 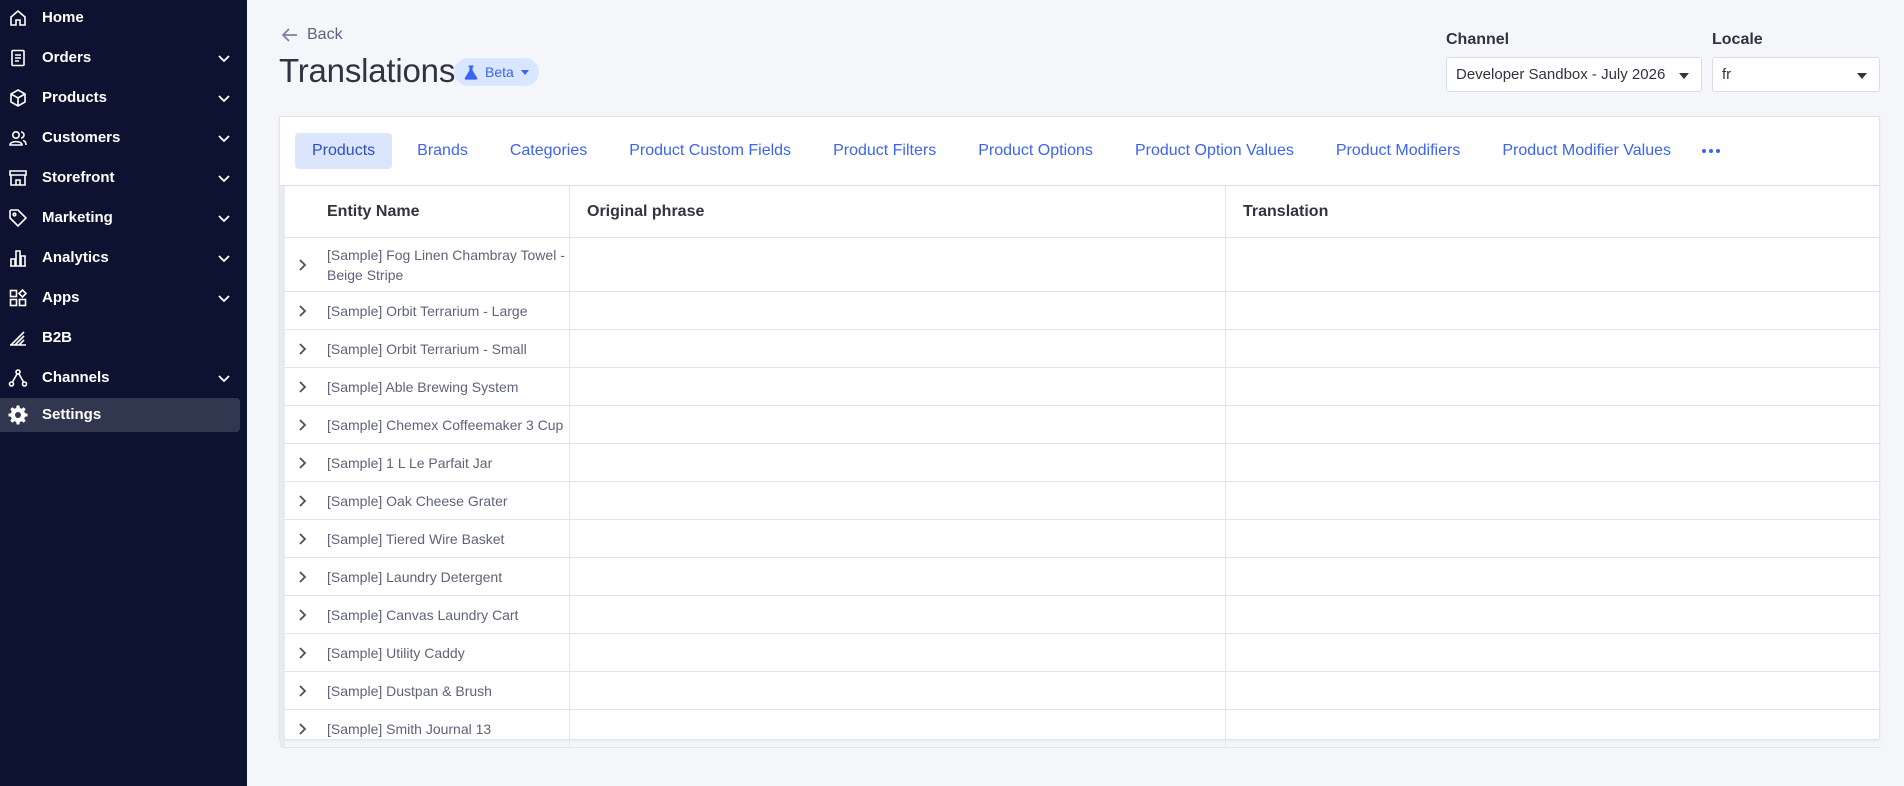 I want to click on tab-brands: Brands, so click(x=442, y=151).